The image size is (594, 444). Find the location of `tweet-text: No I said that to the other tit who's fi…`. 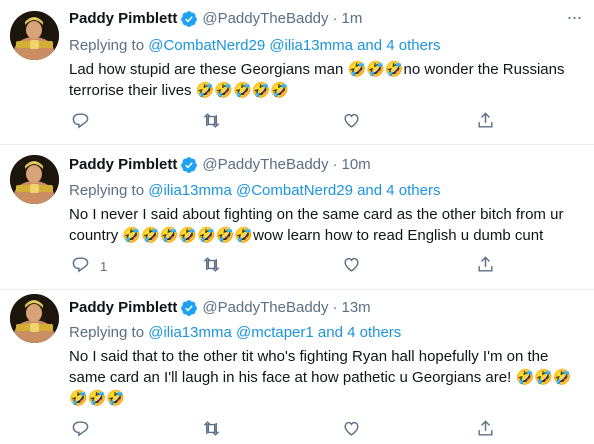

tweet-text: No I said that to the other tit who's fi… is located at coordinates (320, 377).